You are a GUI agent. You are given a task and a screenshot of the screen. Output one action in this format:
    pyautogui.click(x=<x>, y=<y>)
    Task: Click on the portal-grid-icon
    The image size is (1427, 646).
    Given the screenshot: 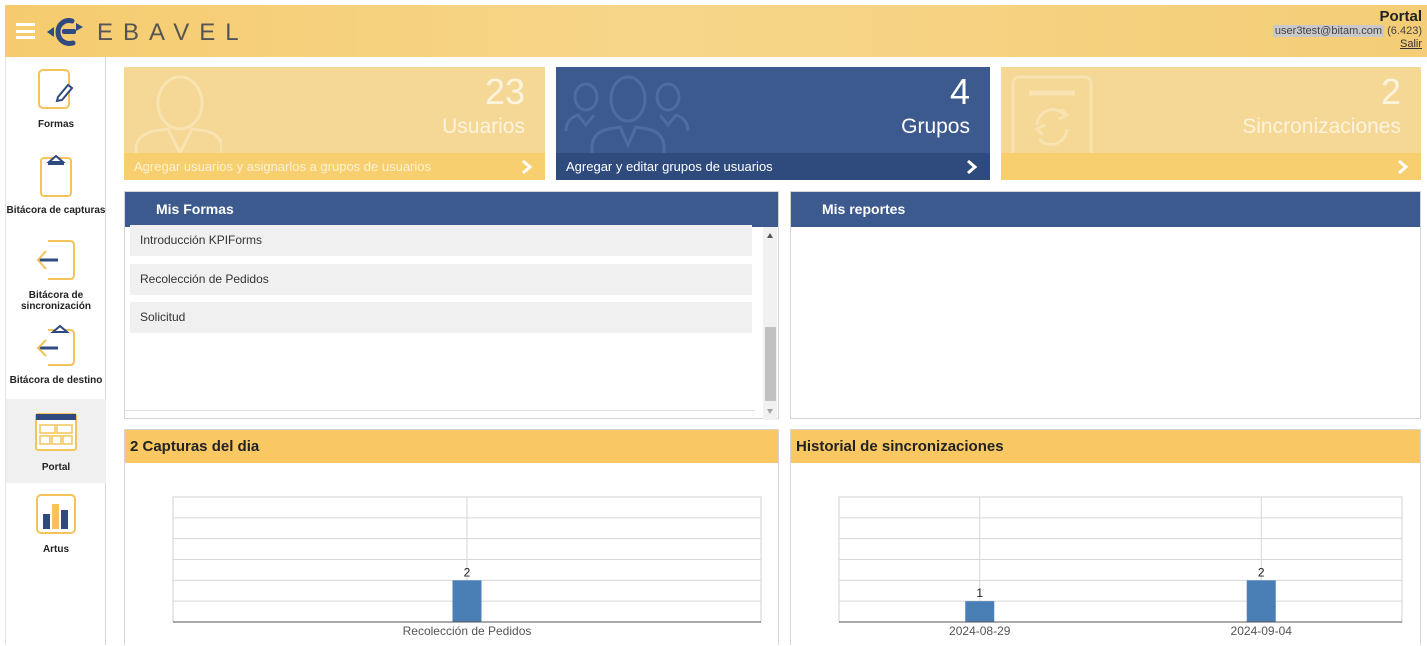 What is the action you would take?
    pyautogui.click(x=56, y=432)
    